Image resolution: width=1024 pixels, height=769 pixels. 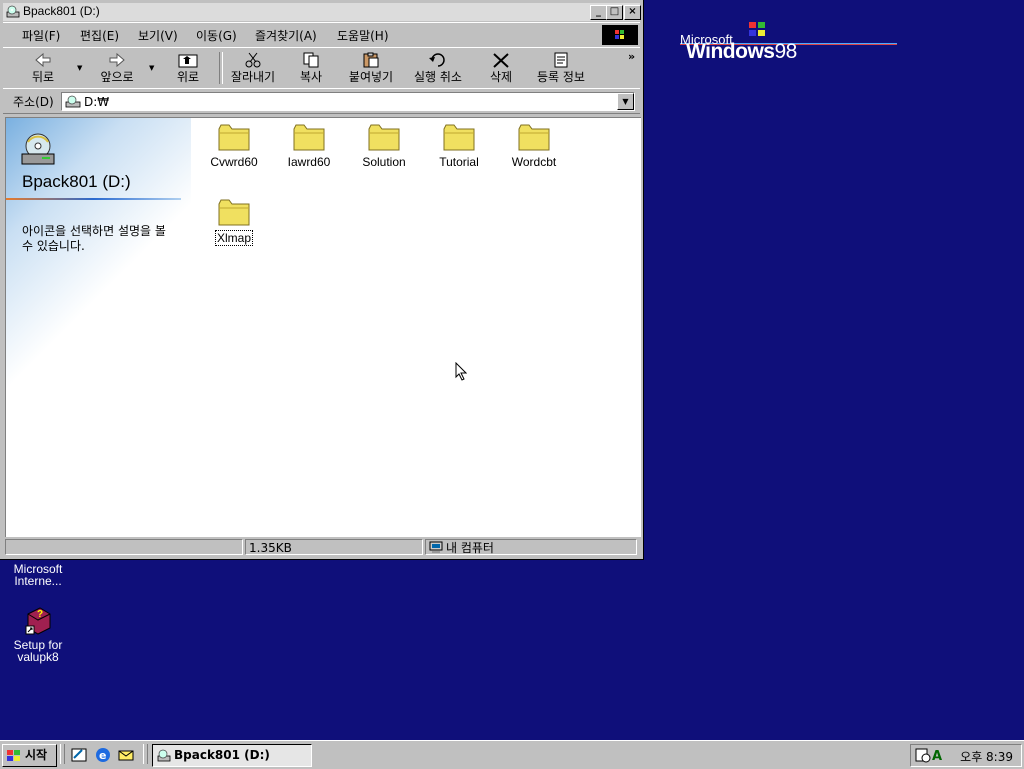 I want to click on scheduler-icon, so click(x=923, y=755).